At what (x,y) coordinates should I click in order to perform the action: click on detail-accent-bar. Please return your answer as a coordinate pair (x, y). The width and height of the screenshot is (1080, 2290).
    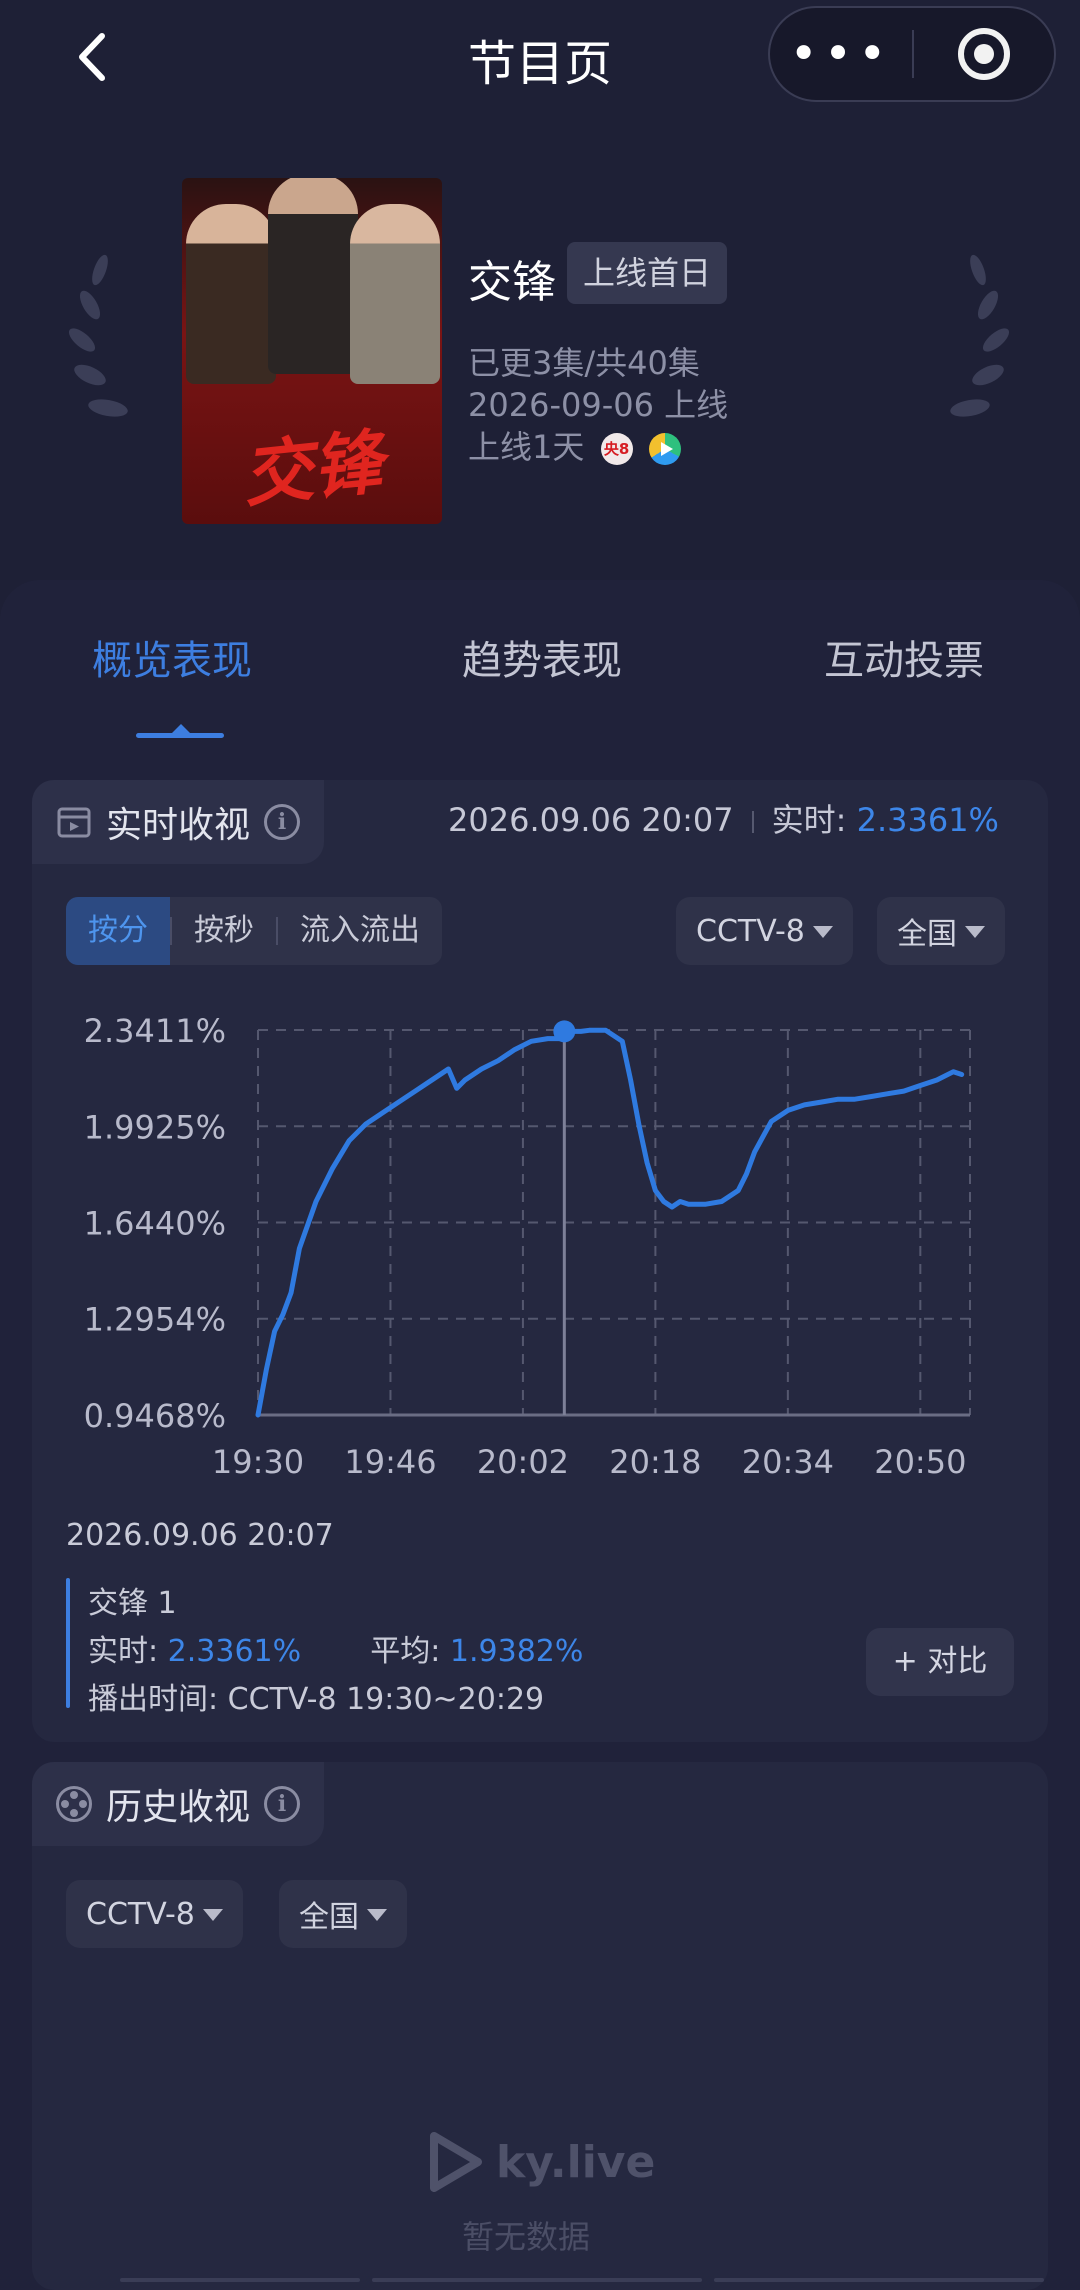
    Looking at the image, I should click on (68, 1643).